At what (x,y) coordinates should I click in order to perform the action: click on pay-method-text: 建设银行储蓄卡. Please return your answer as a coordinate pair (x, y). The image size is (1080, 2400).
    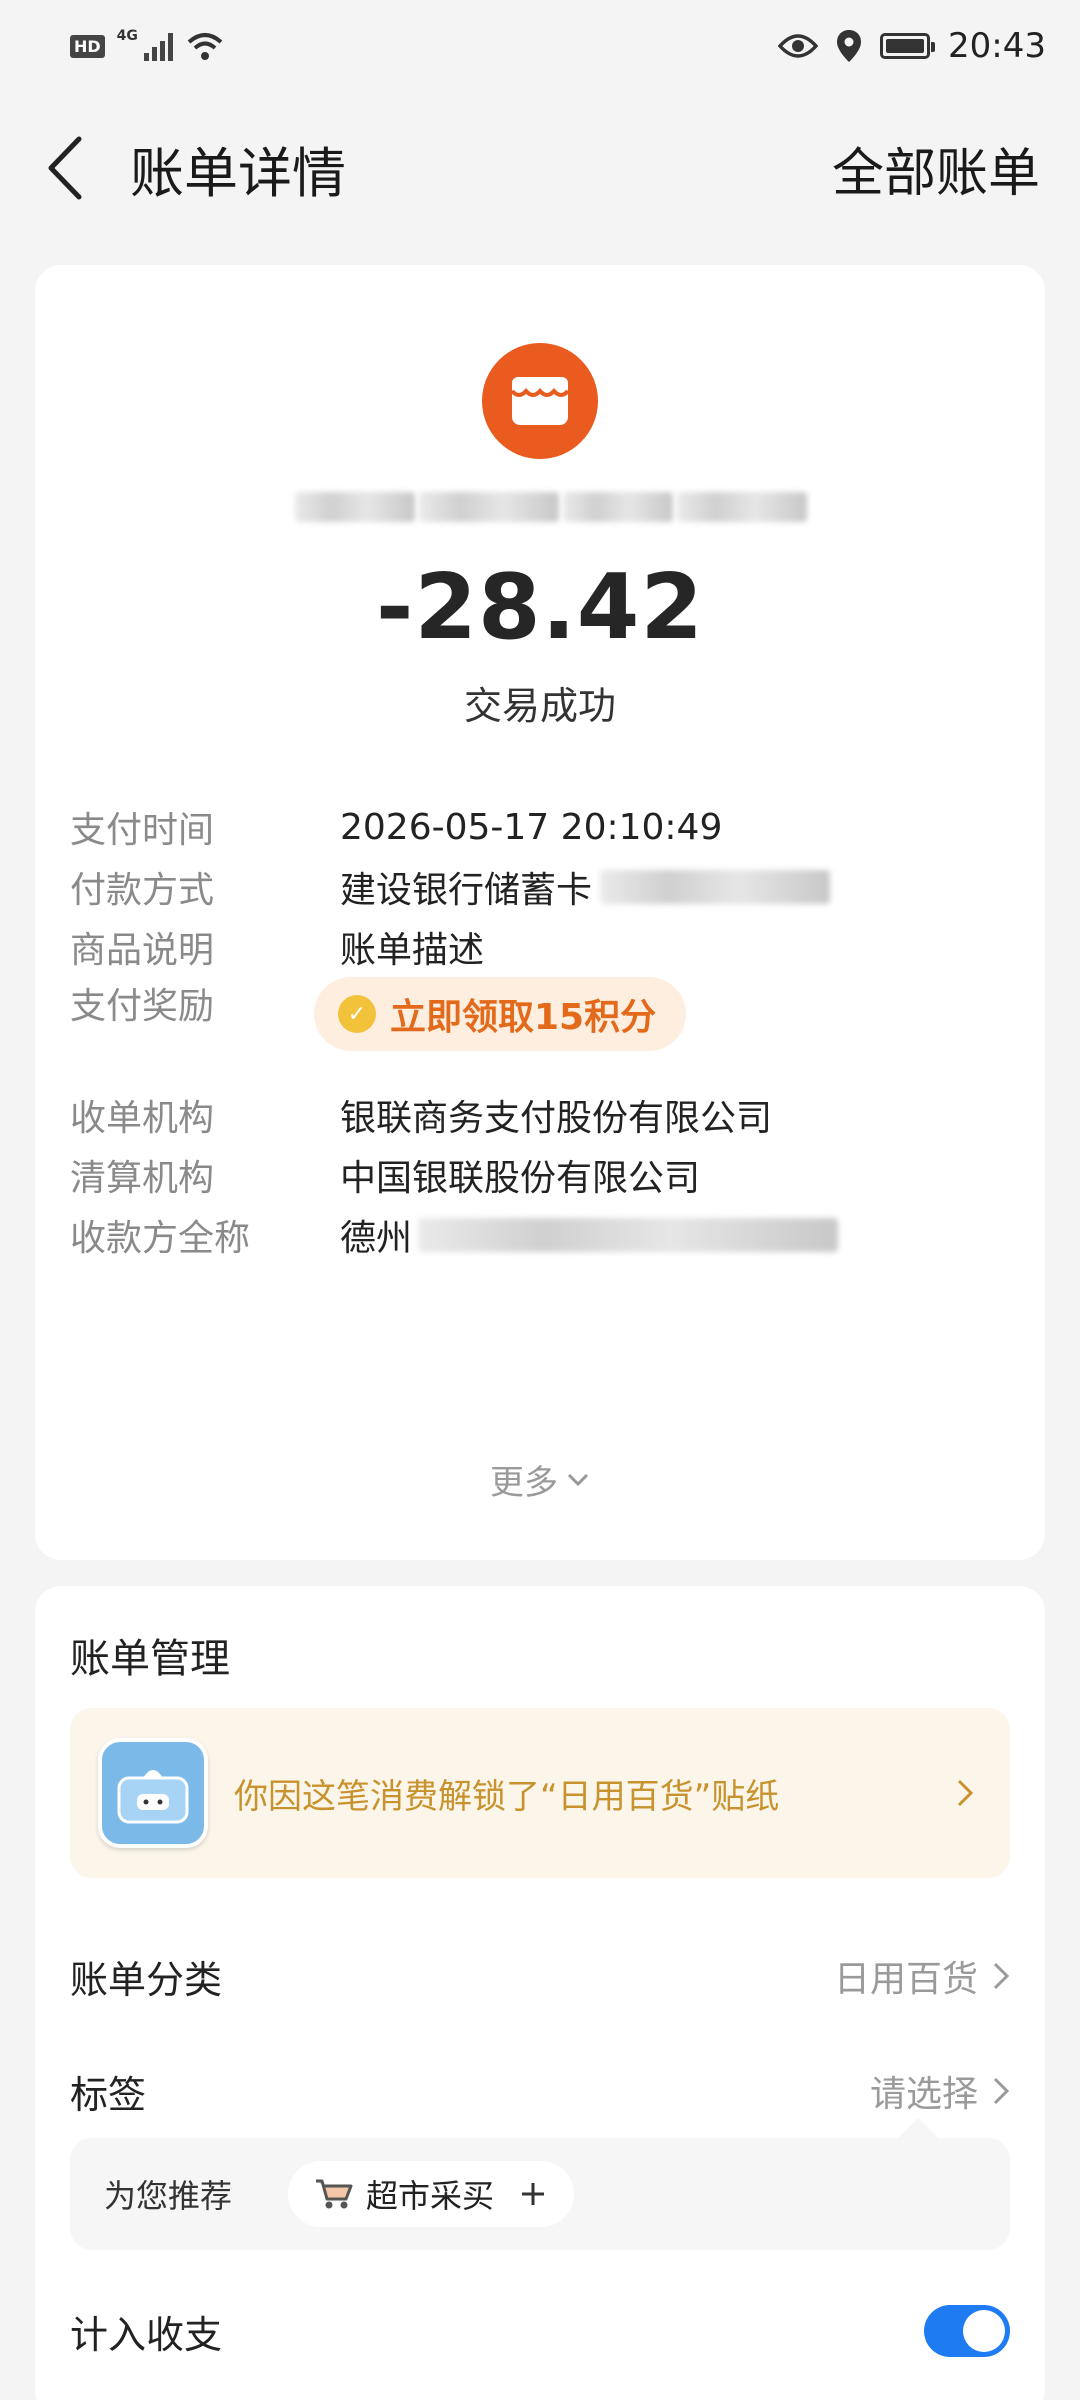
    Looking at the image, I should click on (466, 890).